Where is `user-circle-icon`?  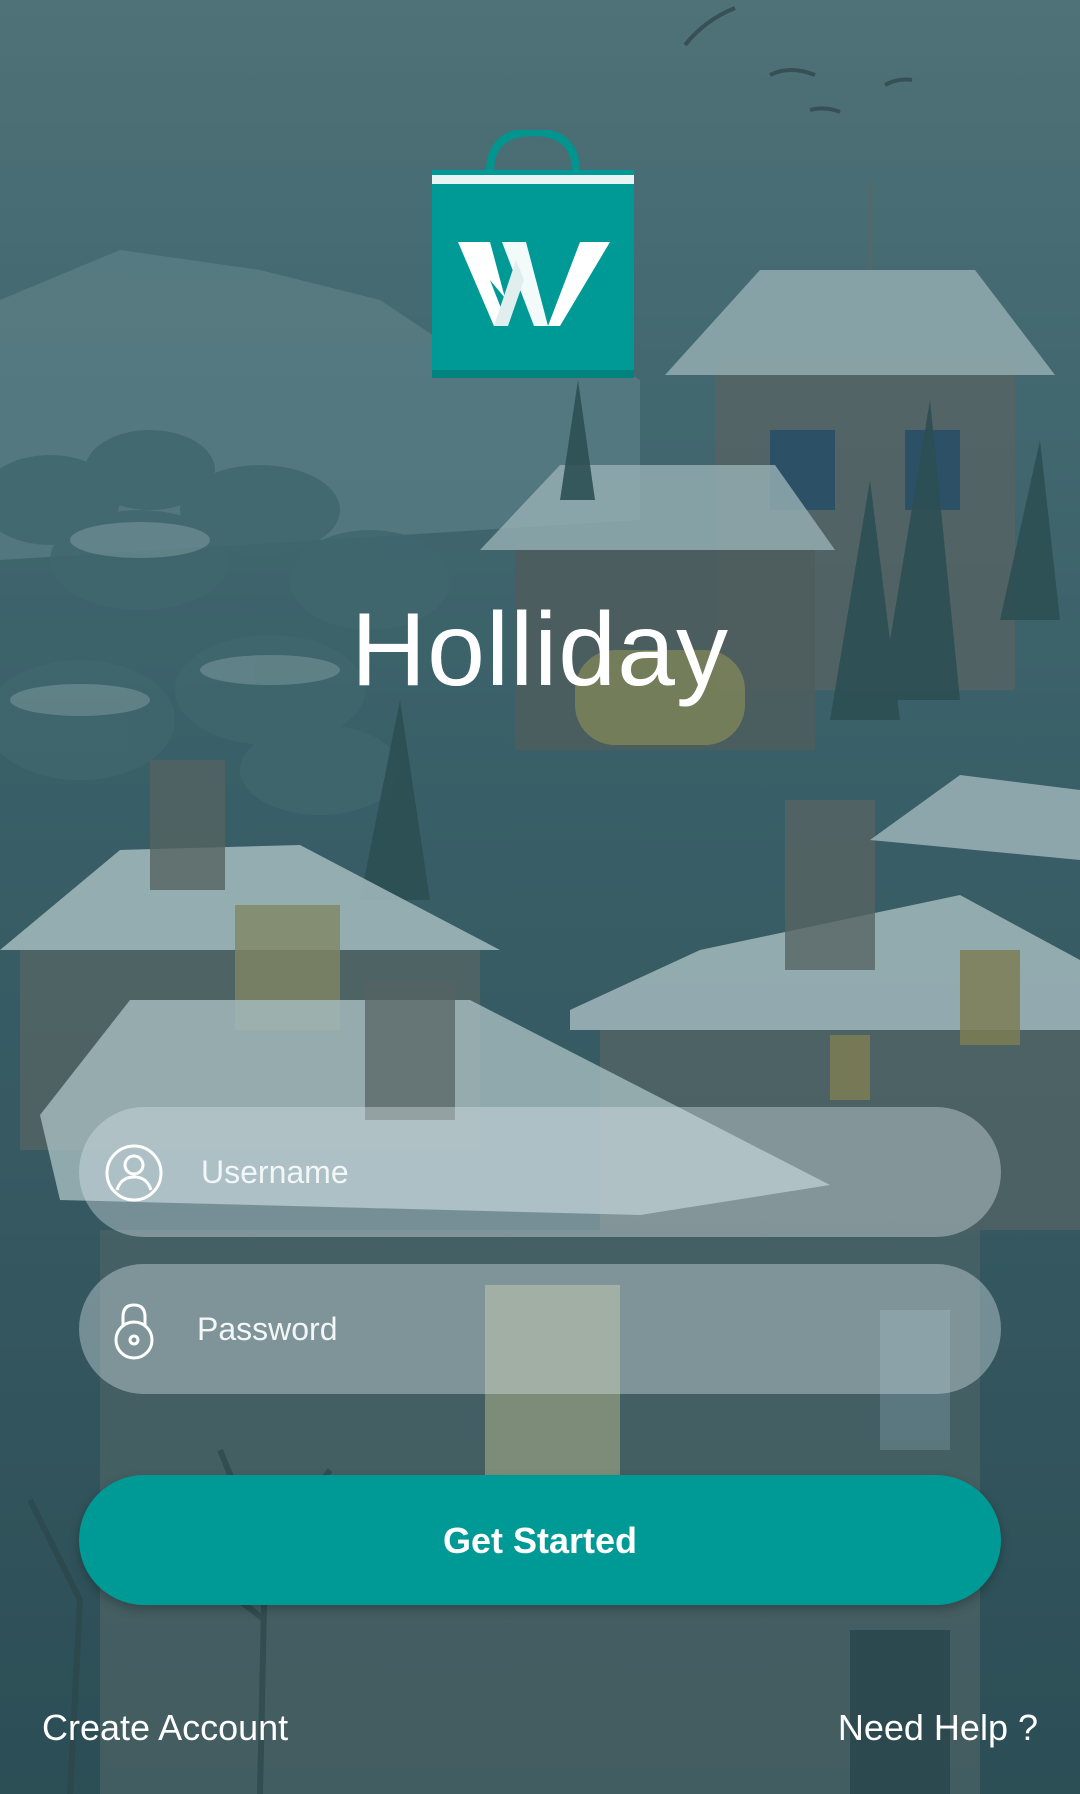 user-circle-icon is located at coordinates (134, 1173).